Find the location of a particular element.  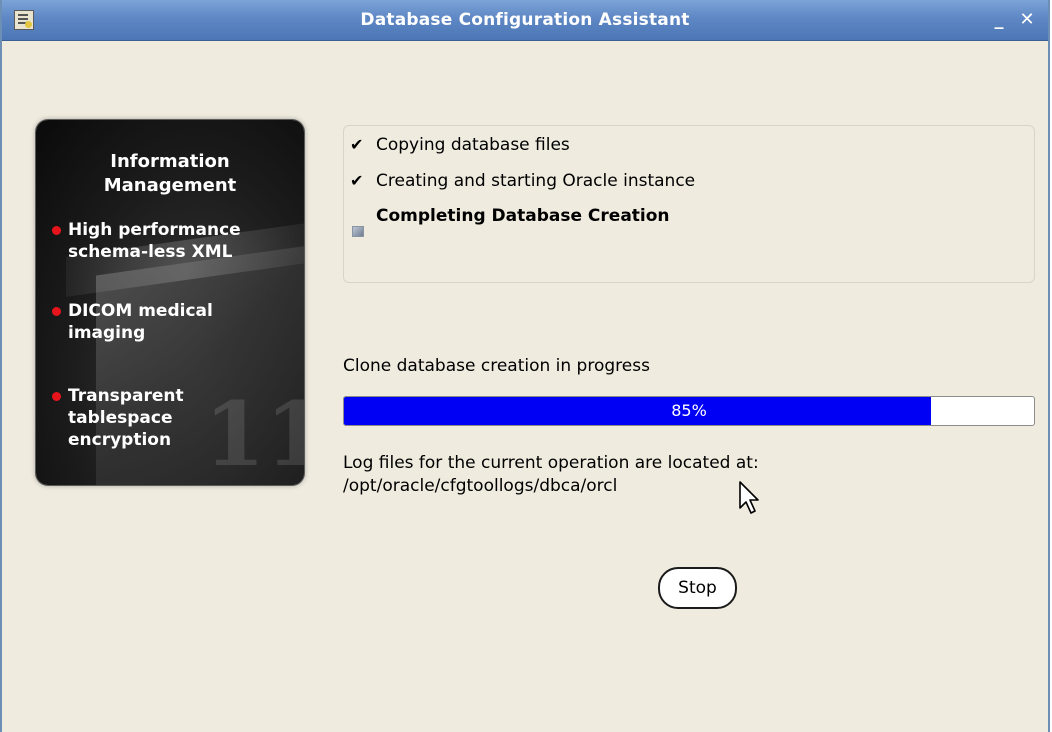

close-button: ✕ is located at coordinates (1027, 20).